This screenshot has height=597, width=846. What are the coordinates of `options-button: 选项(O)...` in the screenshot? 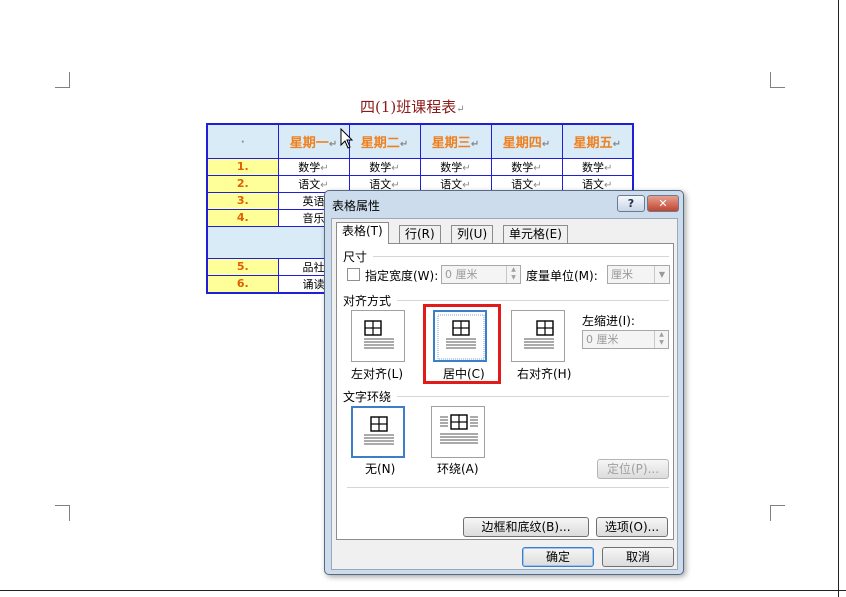 It's located at (632, 527).